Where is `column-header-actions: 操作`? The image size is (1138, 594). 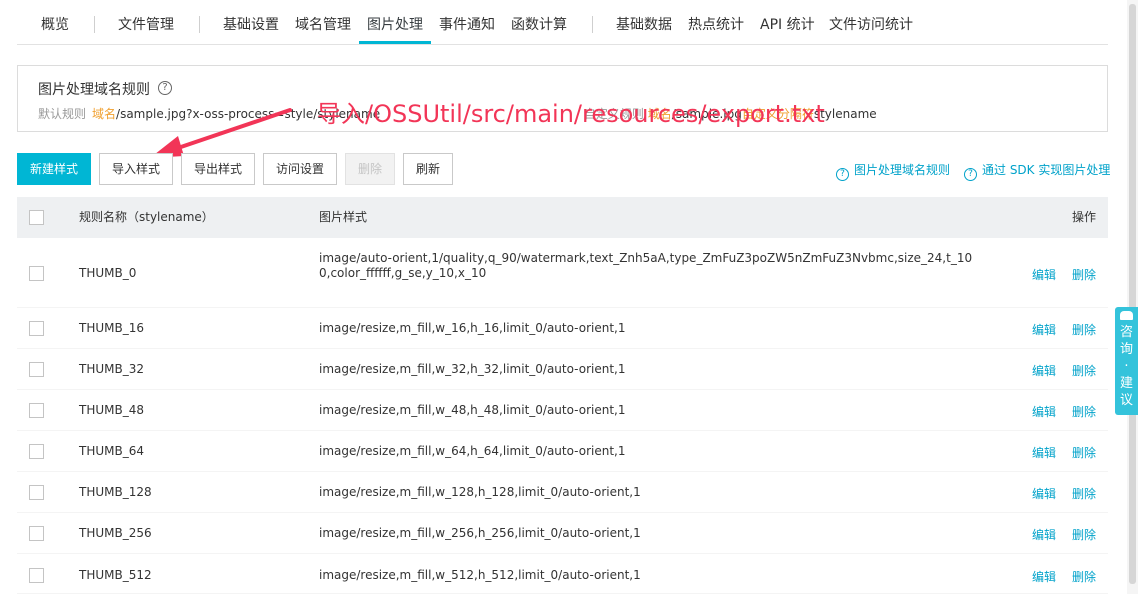 column-header-actions: 操作 is located at coordinates (1084, 217).